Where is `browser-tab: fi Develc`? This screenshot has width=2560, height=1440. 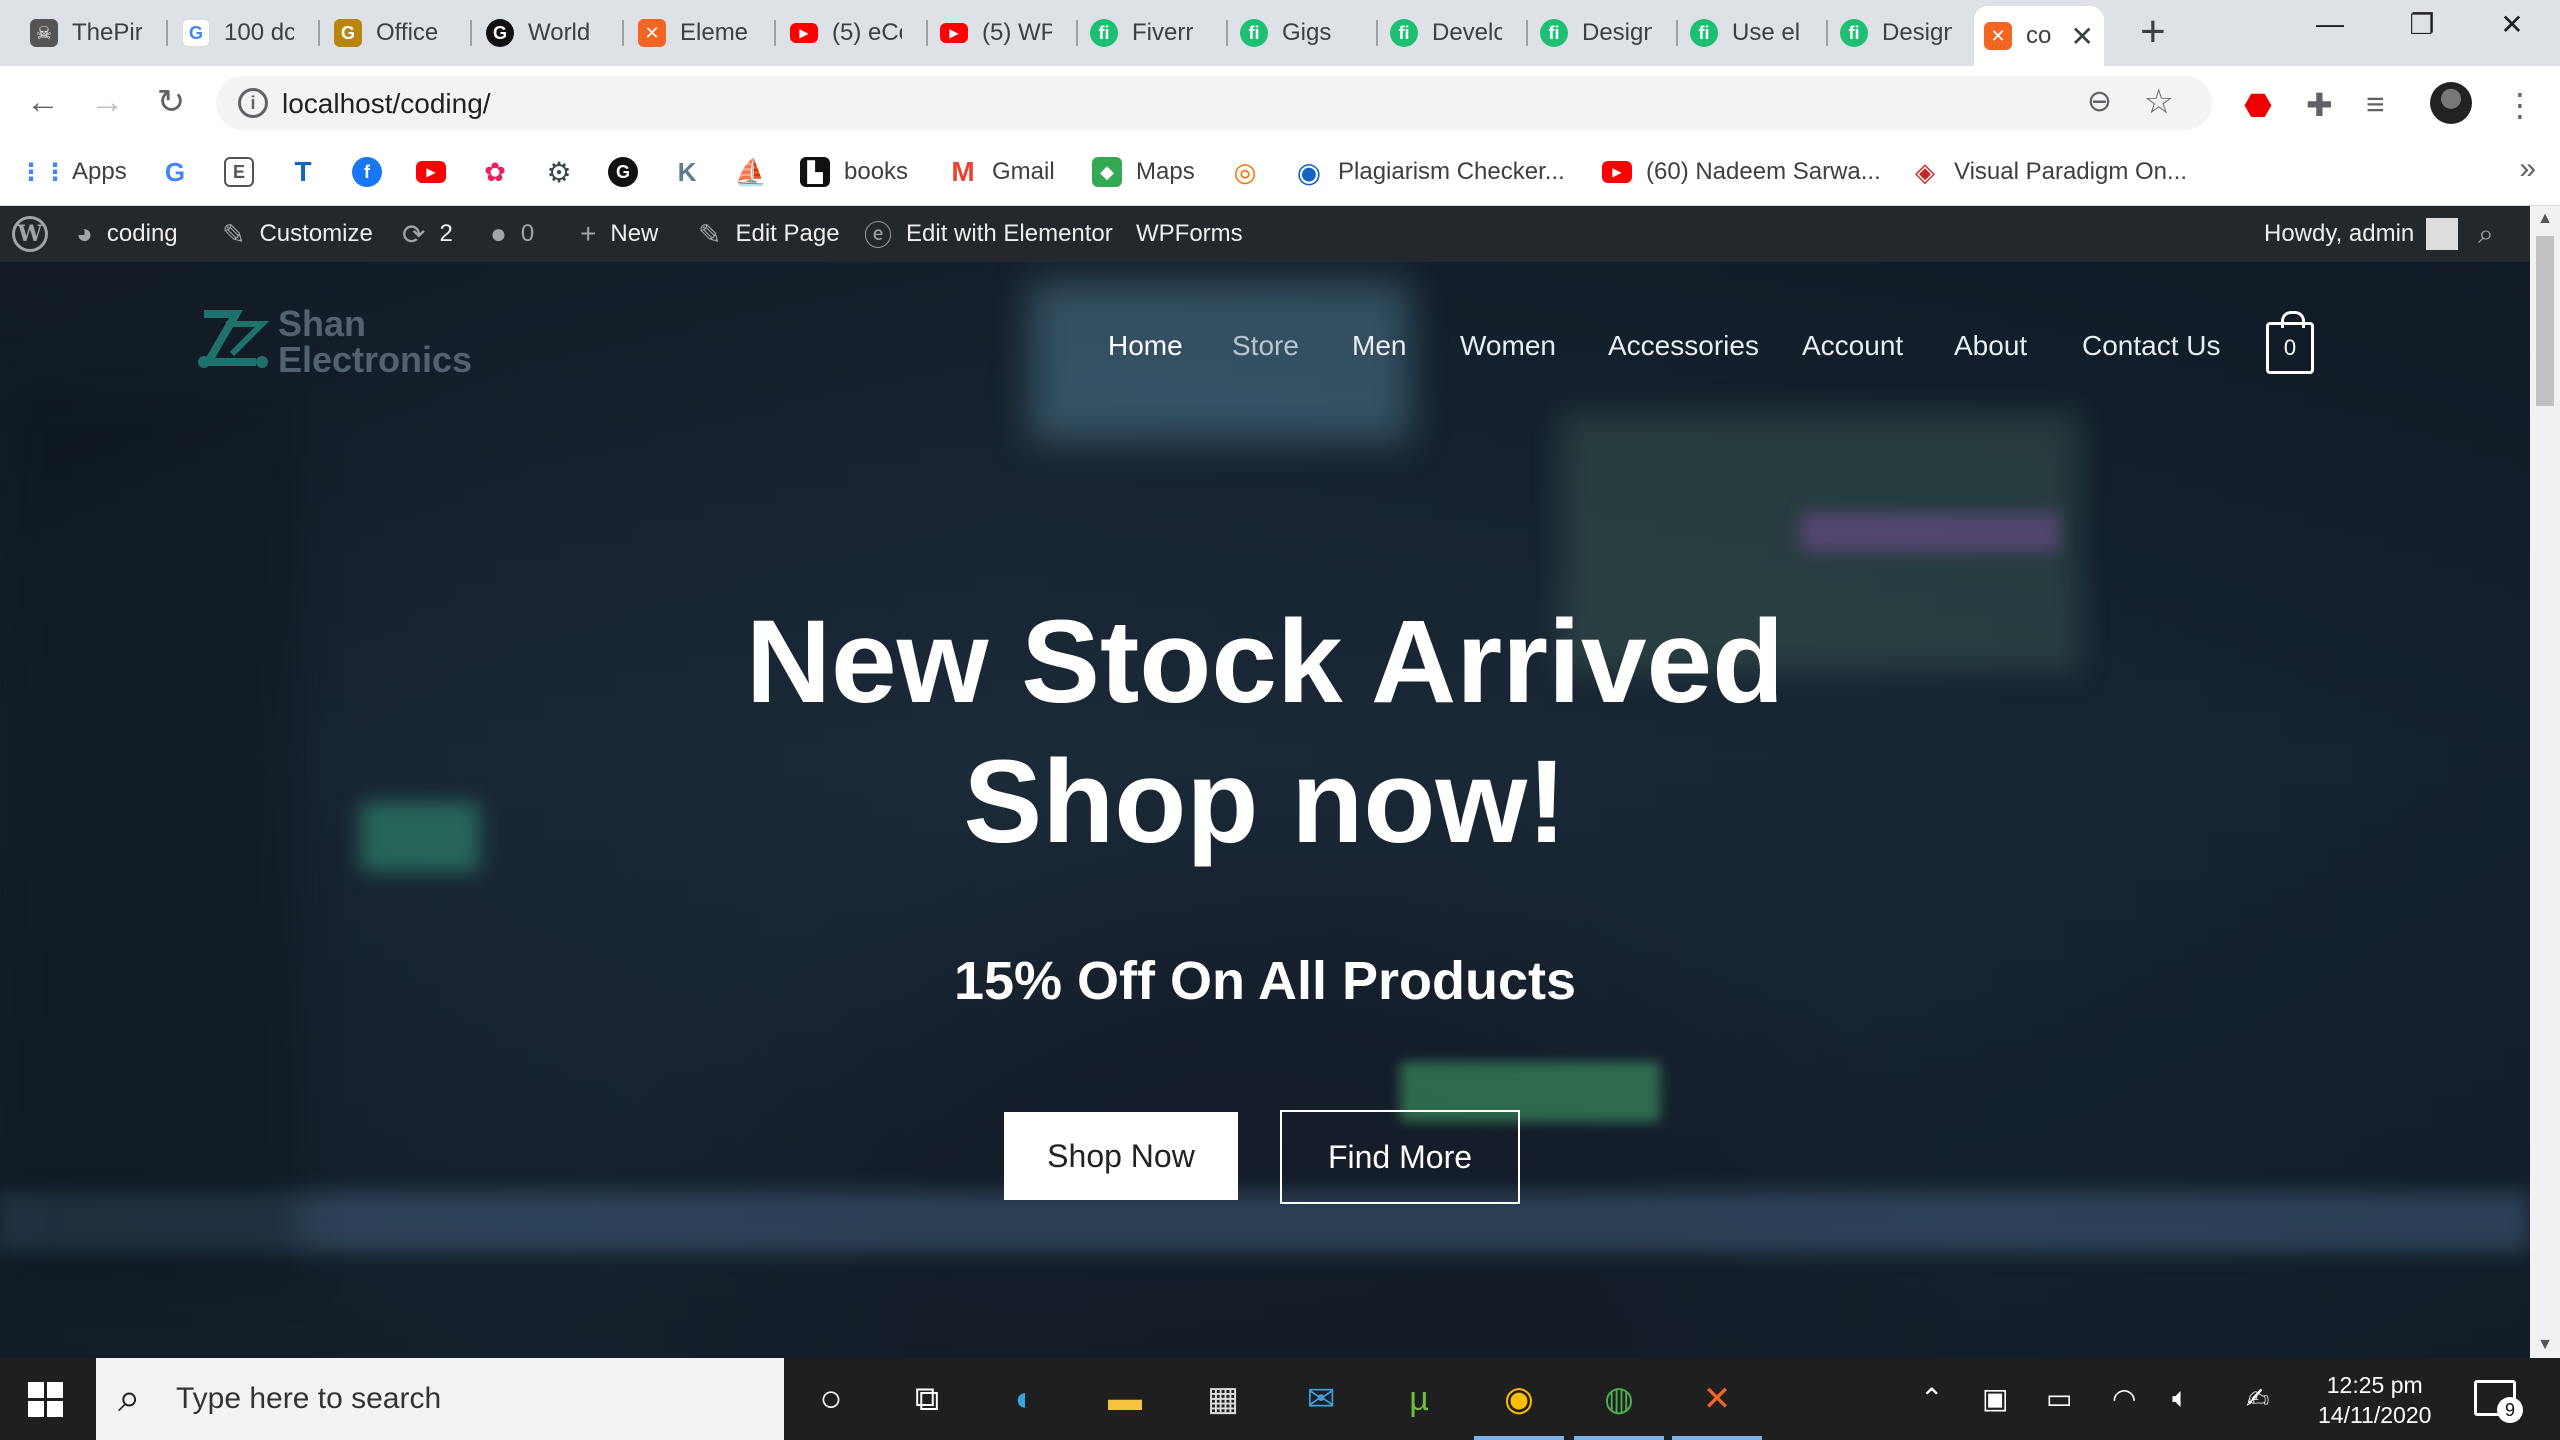
browser-tab: fi Develc is located at coordinates (1454, 33).